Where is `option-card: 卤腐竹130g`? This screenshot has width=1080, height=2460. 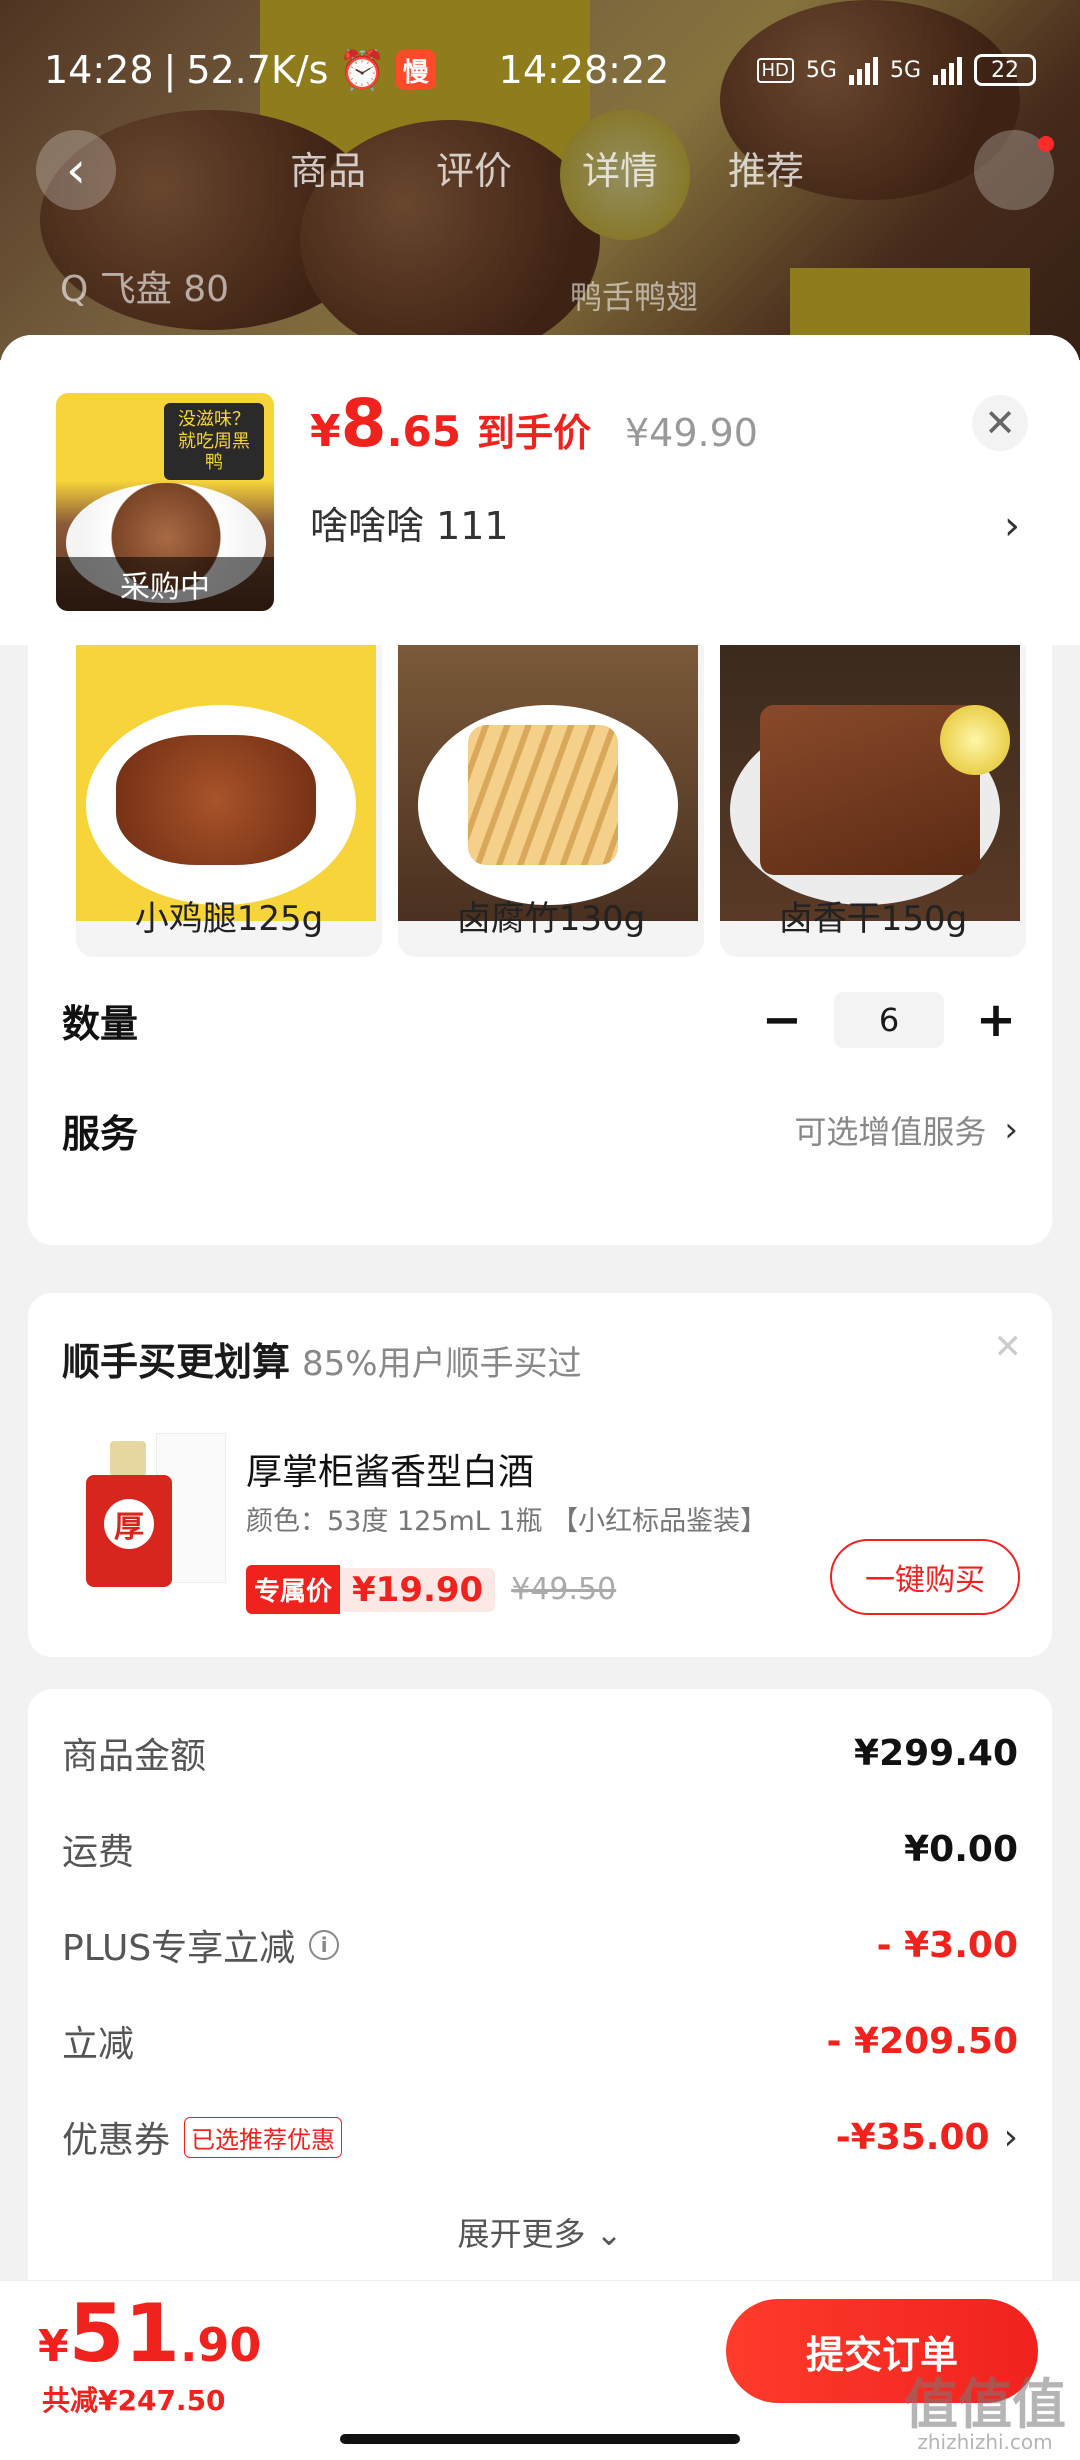 option-card: 卤腐竹130g is located at coordinates (551, 801).